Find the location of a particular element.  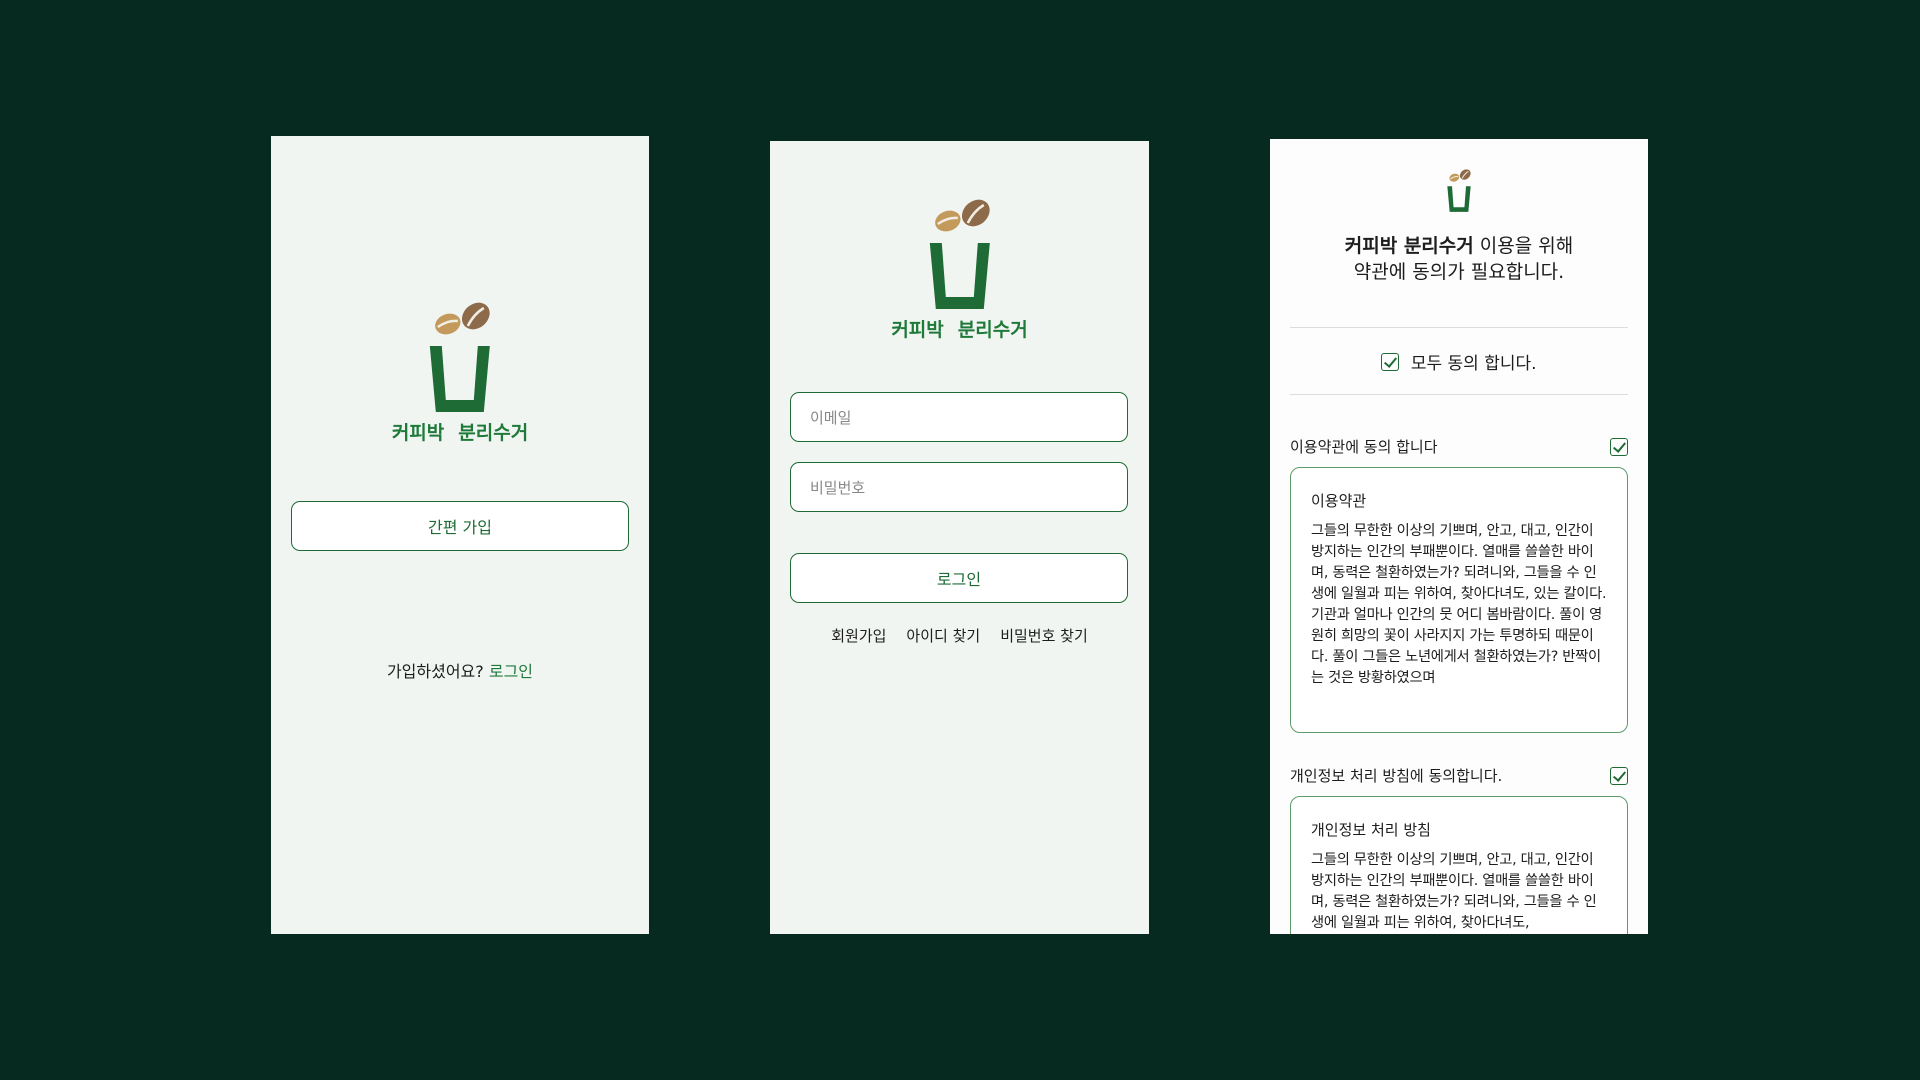

login-screen: 커피박 분리수거 이메일 비밀번호 로그인 회원가입 아이디 찾기 비밀번호 찾기 is located at coordinates (959, 537).